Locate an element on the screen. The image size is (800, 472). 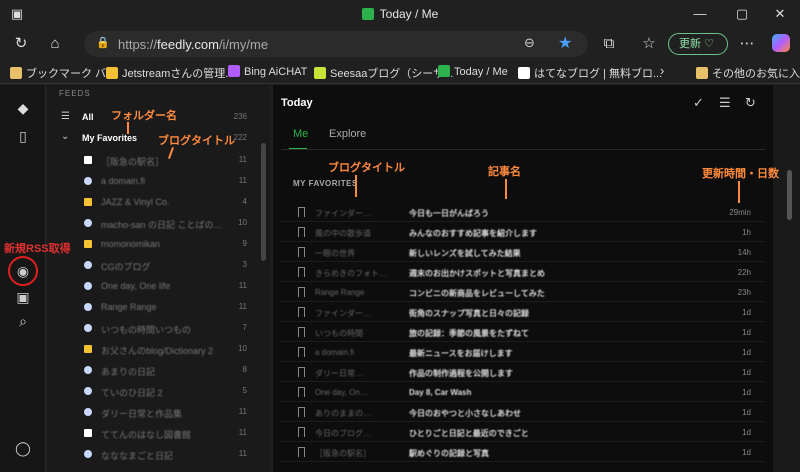
annotation-updated: 更新時間・日数 is located at coordinates (740, 174).